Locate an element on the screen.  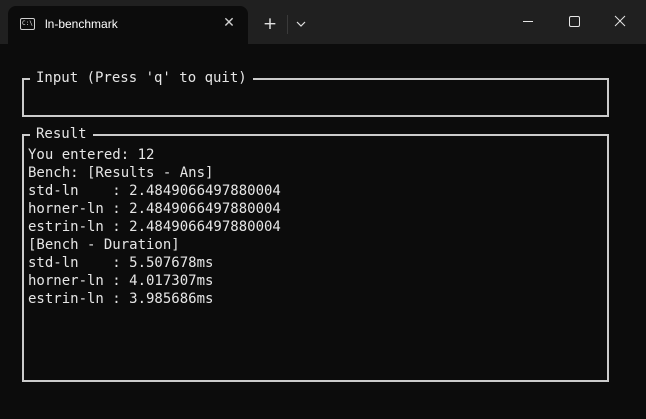
output-line: Bench: [Results - Ans] is located at coordinates (121, 173).